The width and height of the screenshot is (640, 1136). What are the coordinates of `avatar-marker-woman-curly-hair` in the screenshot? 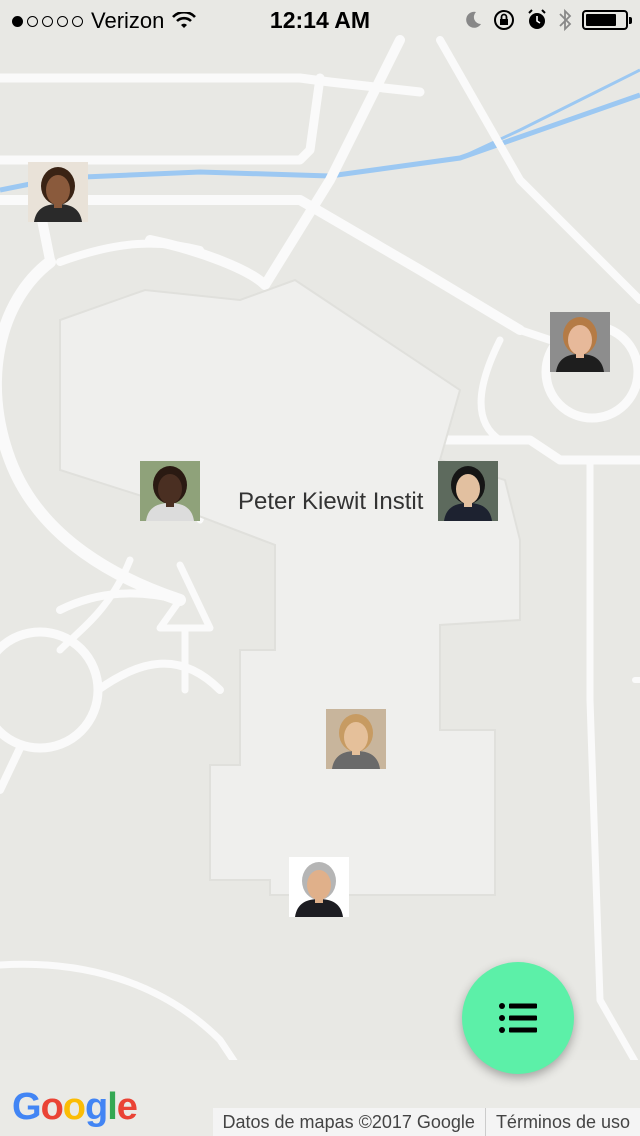 It's located at (58, 192).